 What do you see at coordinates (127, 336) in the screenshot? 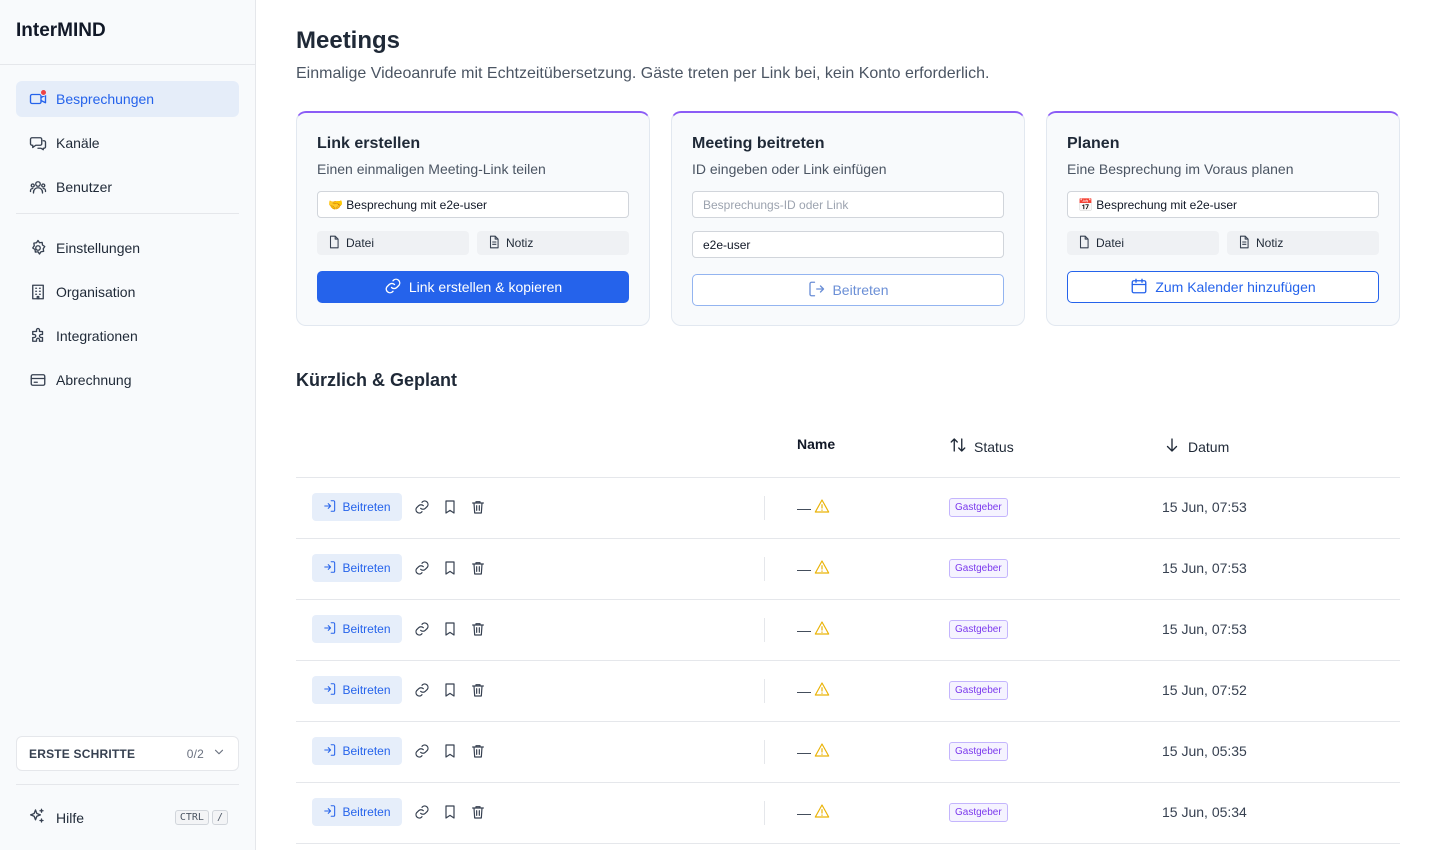
I see `sidebar-item-integrationen: Integrationen` at bounding box center [127, 336].